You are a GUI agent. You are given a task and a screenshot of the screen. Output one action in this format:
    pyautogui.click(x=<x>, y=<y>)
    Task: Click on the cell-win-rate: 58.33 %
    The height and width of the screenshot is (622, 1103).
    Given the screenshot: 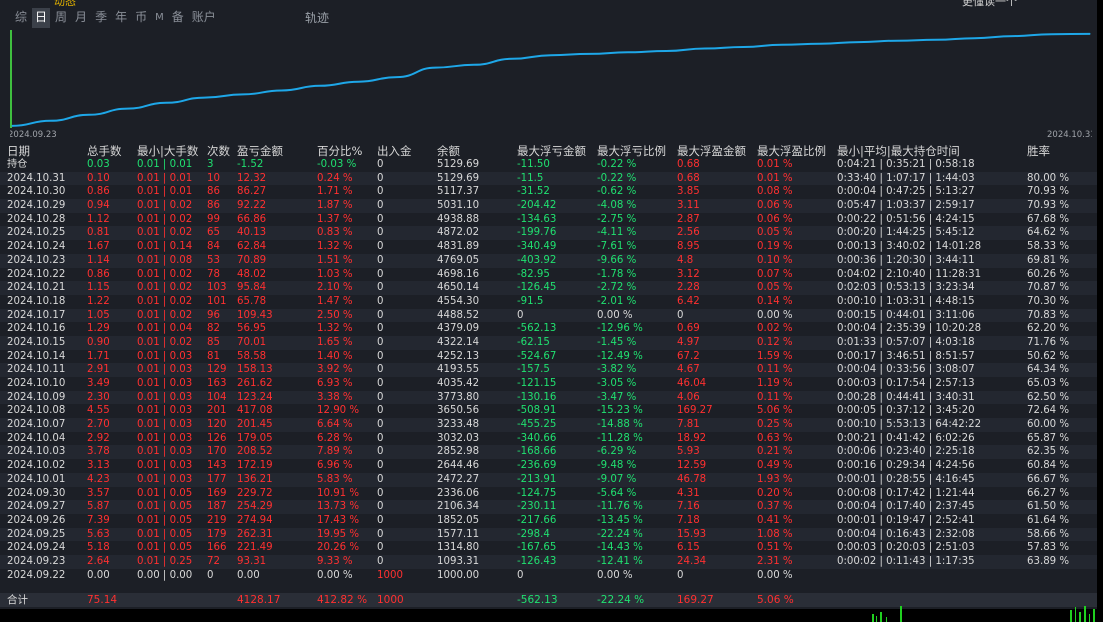 What is the action you would take?
    pyautogui.click(x=1048, y=247)
    